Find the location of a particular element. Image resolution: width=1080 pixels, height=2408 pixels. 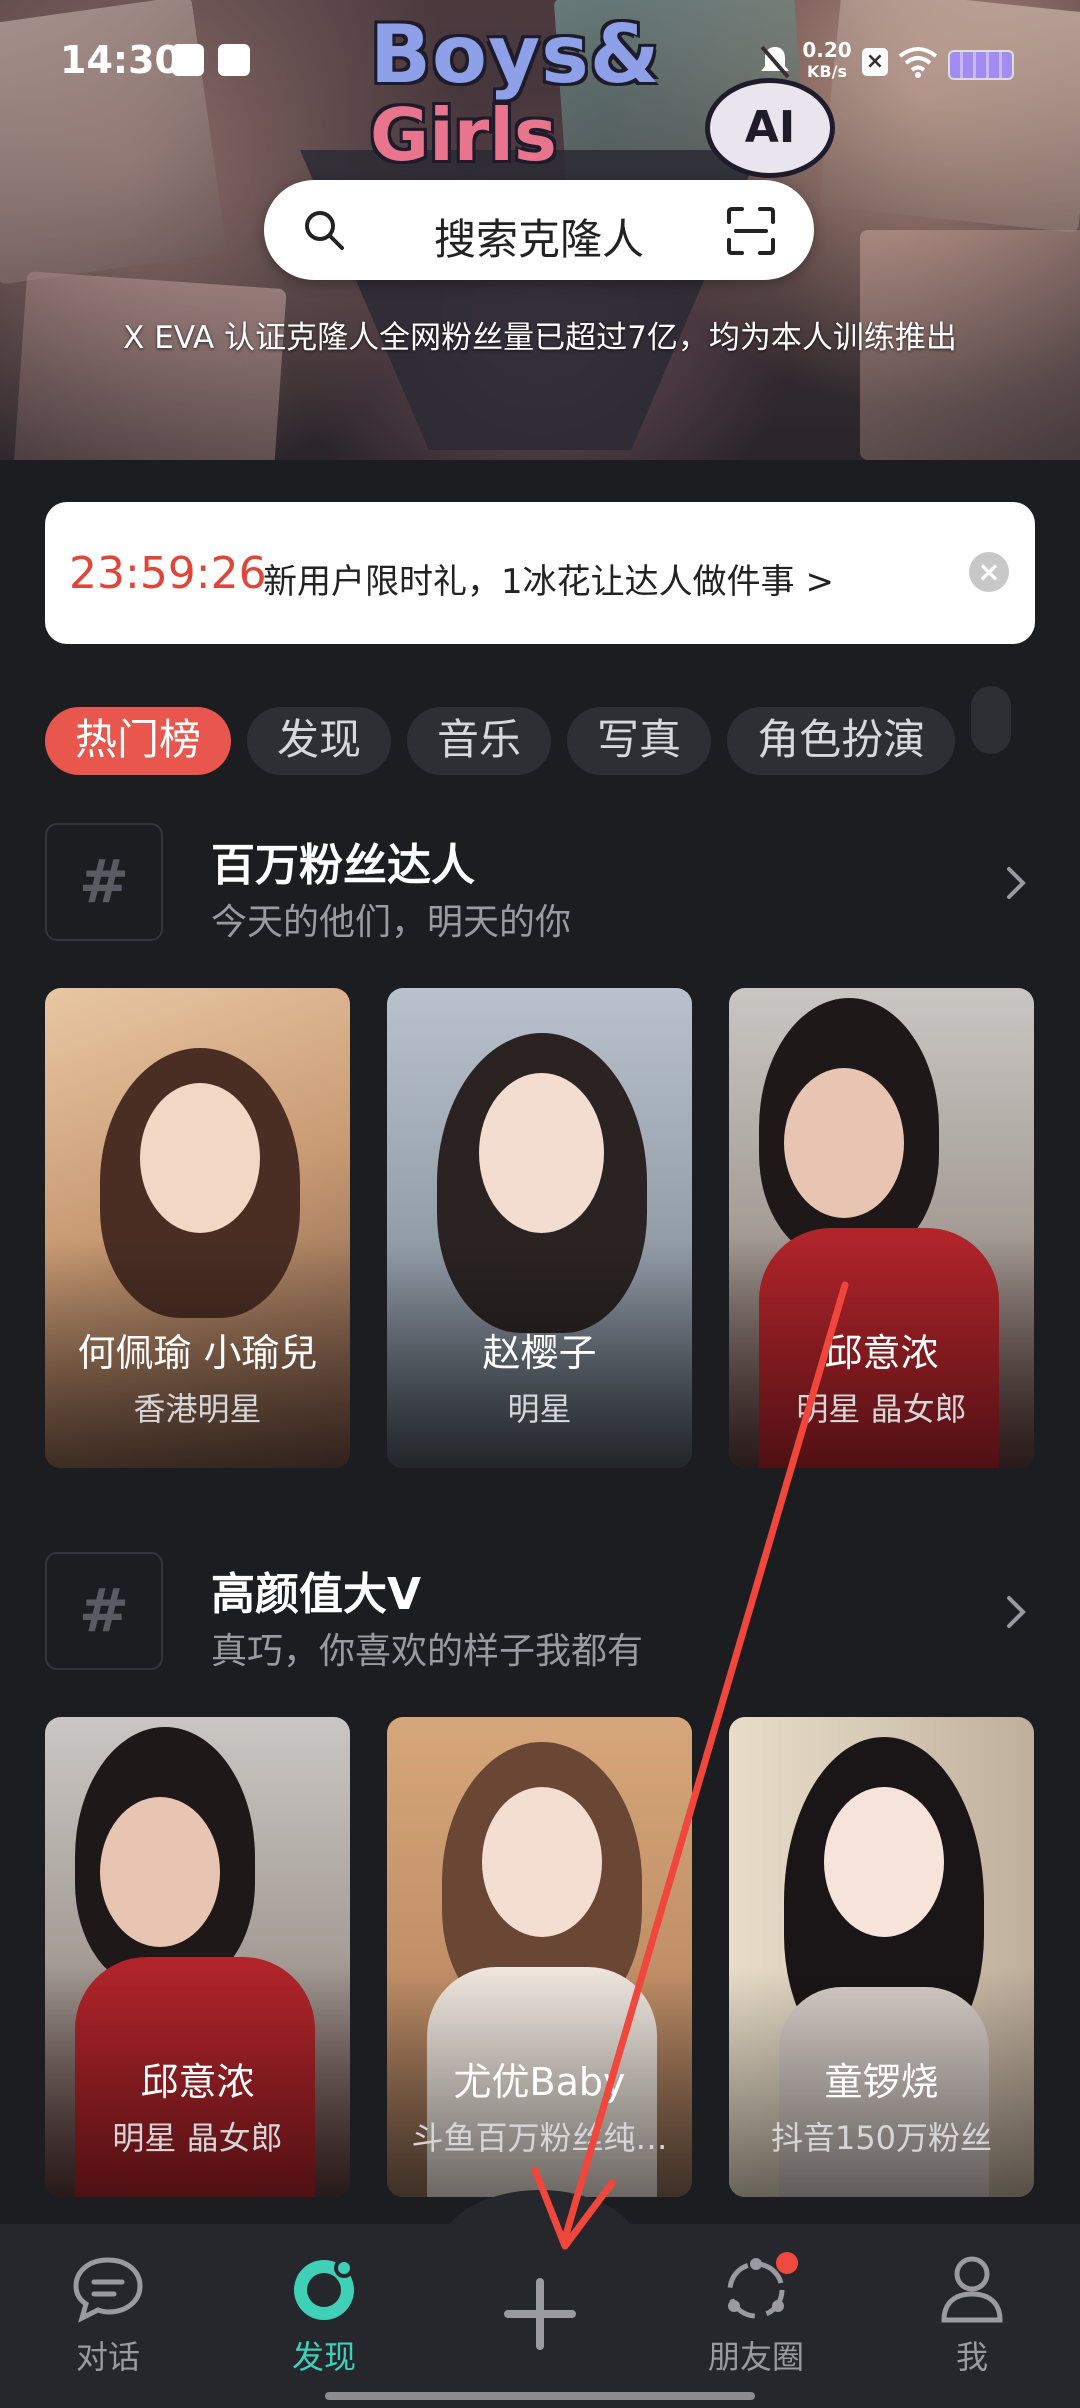

section-header: # 百万粉丝达人 今天的他们，明天的你 is located at coordinates (540, 883).